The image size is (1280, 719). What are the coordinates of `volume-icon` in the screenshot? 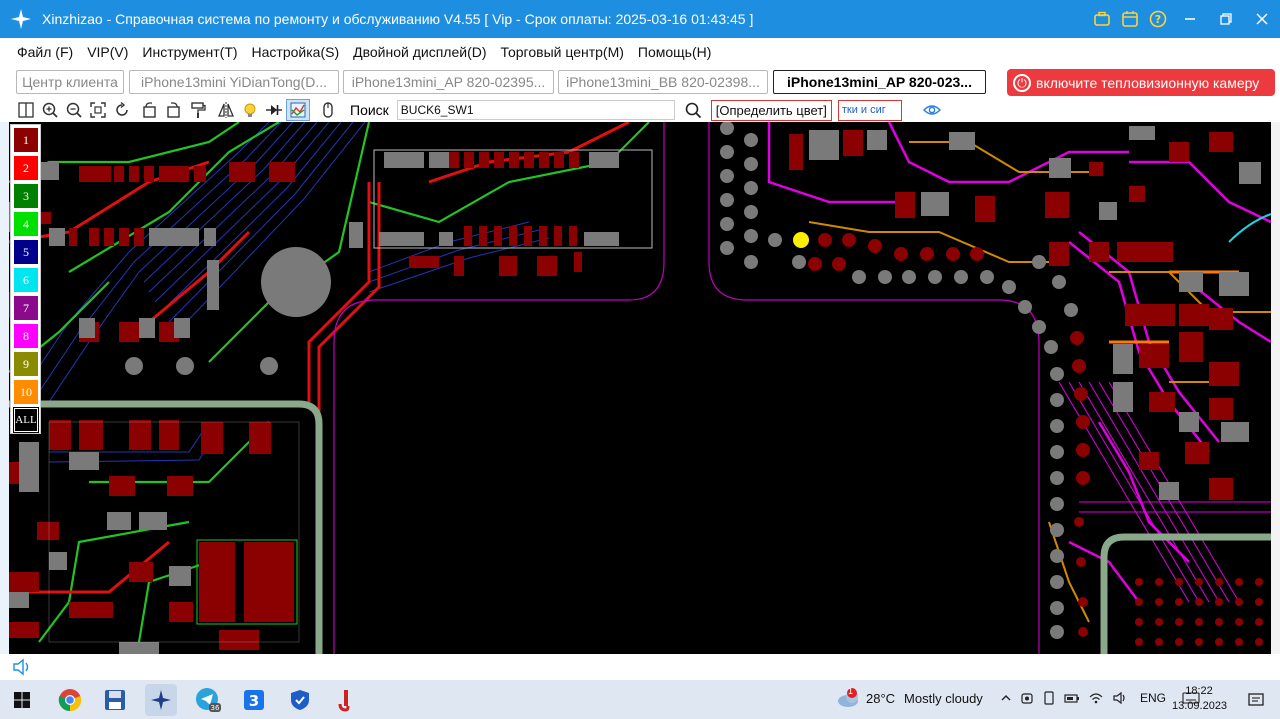 It's located at (1120, 698).